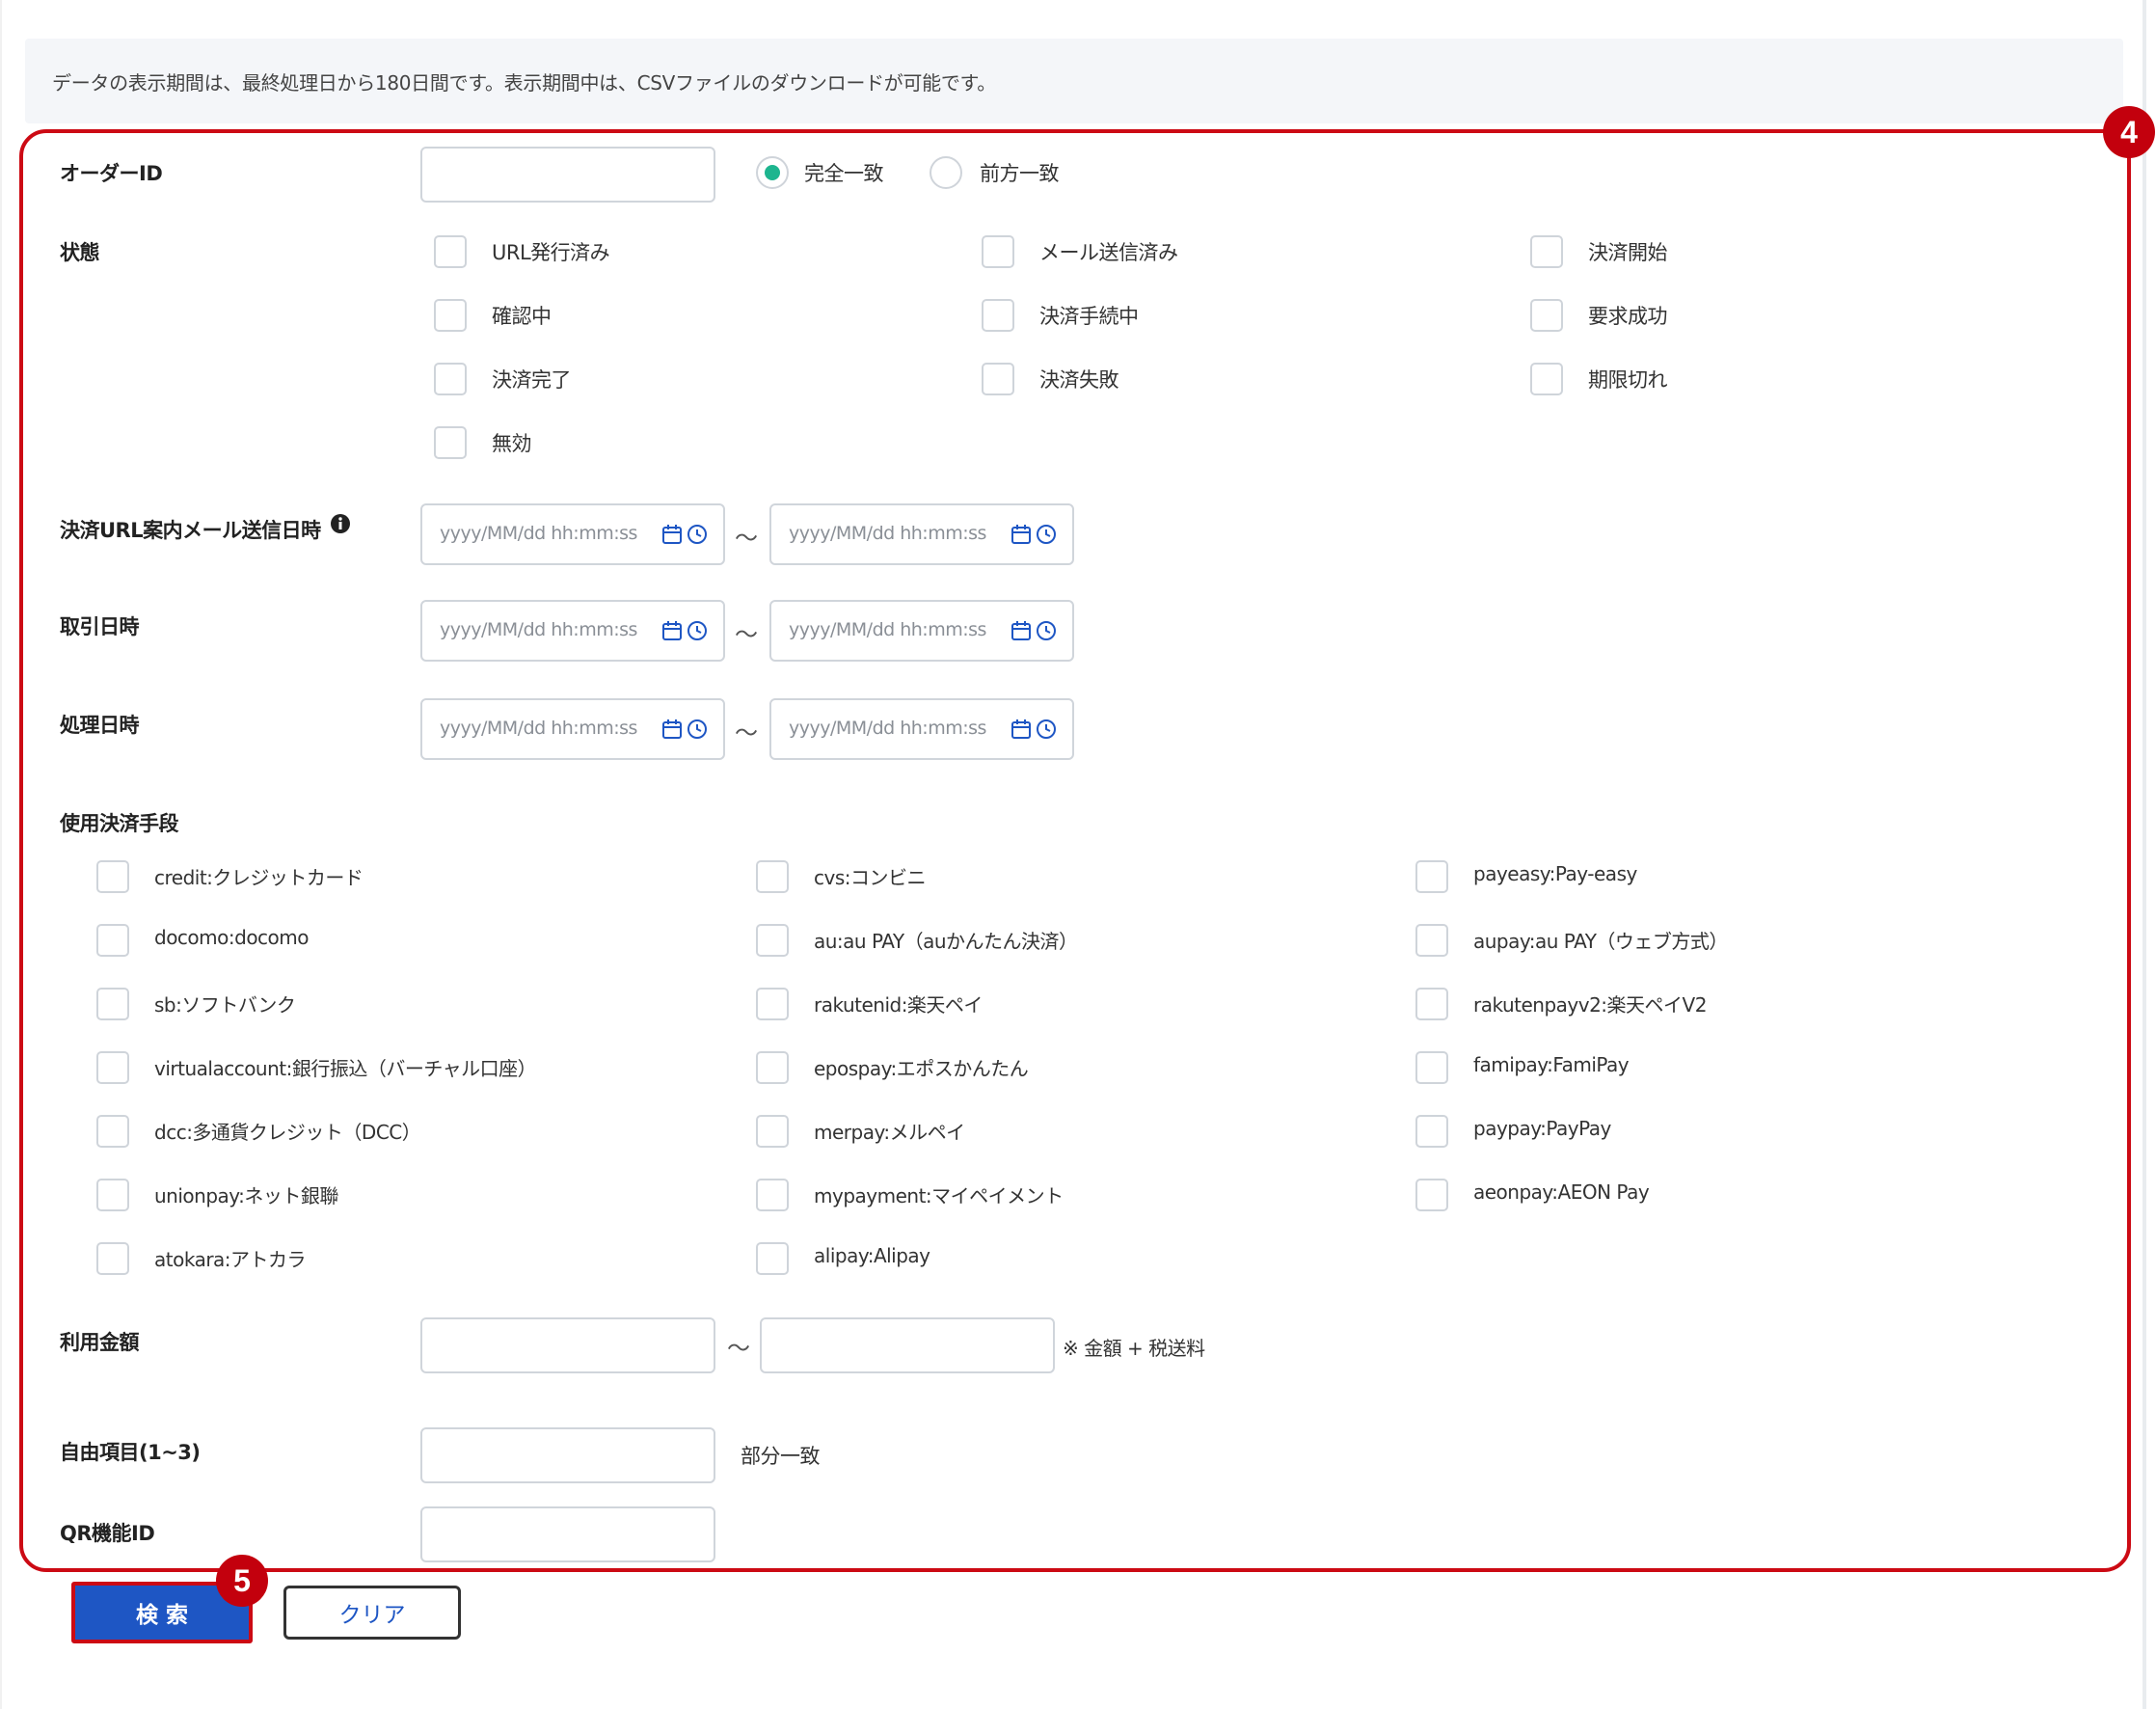 The width and height of the screenshot is (2156, 1709). I want to click on payment-method-label: rakutenid:楽天ペイ, so click(898, 1005).